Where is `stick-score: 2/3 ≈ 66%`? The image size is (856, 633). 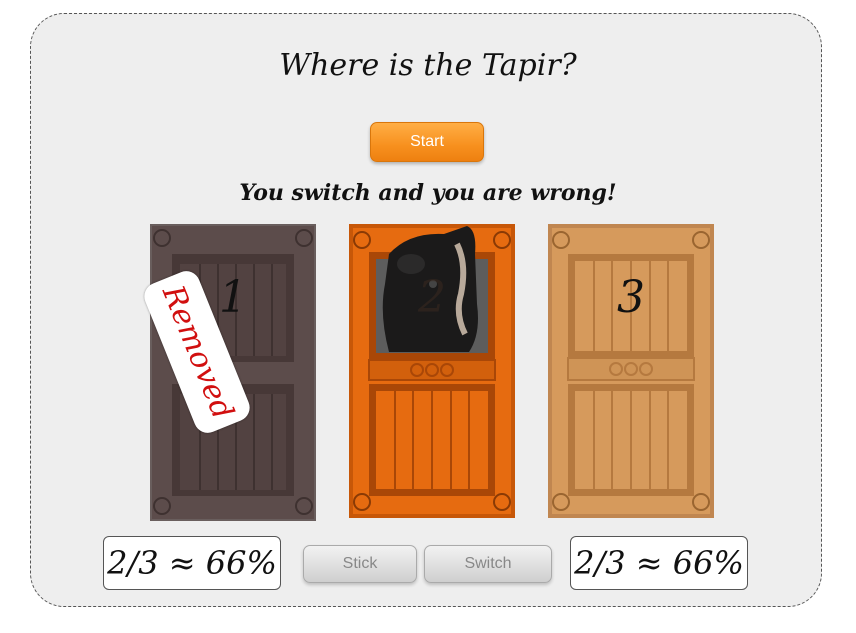
stick-score: 2/3 ≈ 66% is located at coordinates (192, 563).